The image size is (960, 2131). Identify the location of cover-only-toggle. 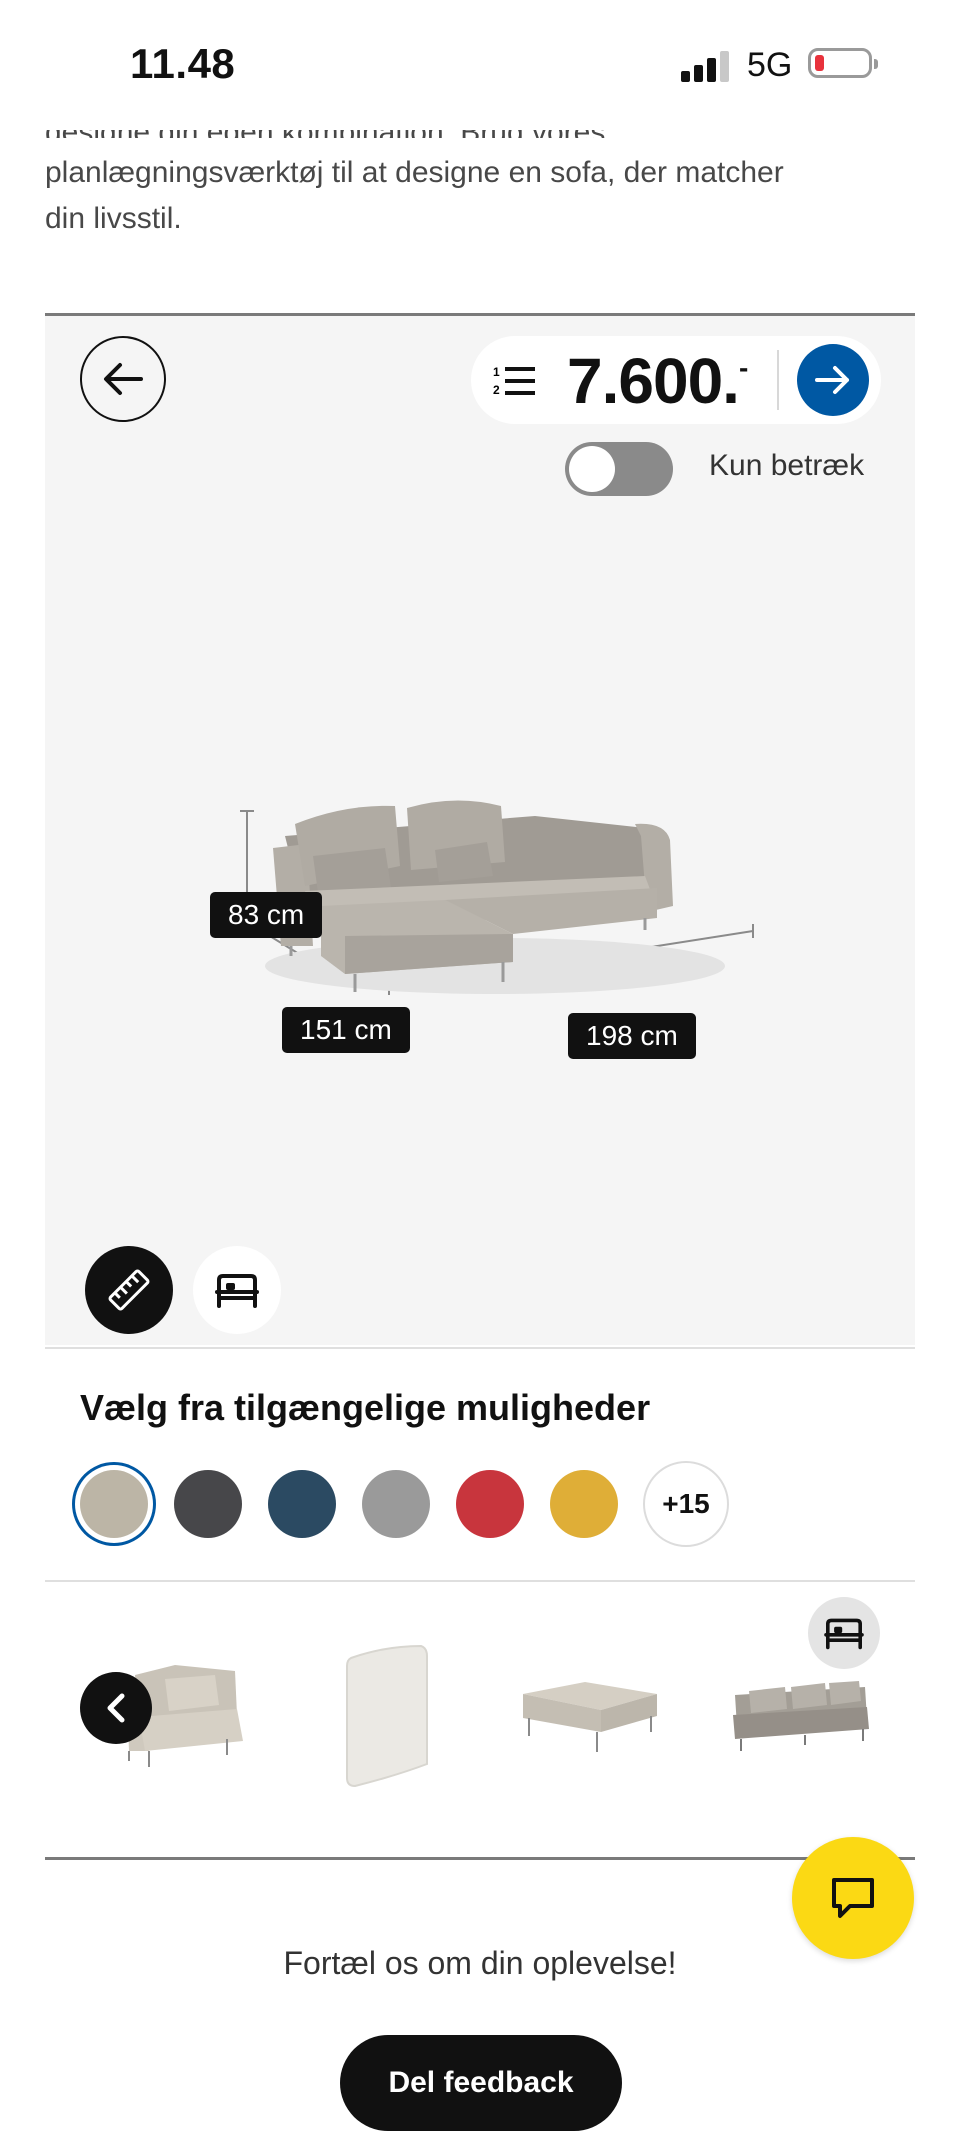
(619, 469).